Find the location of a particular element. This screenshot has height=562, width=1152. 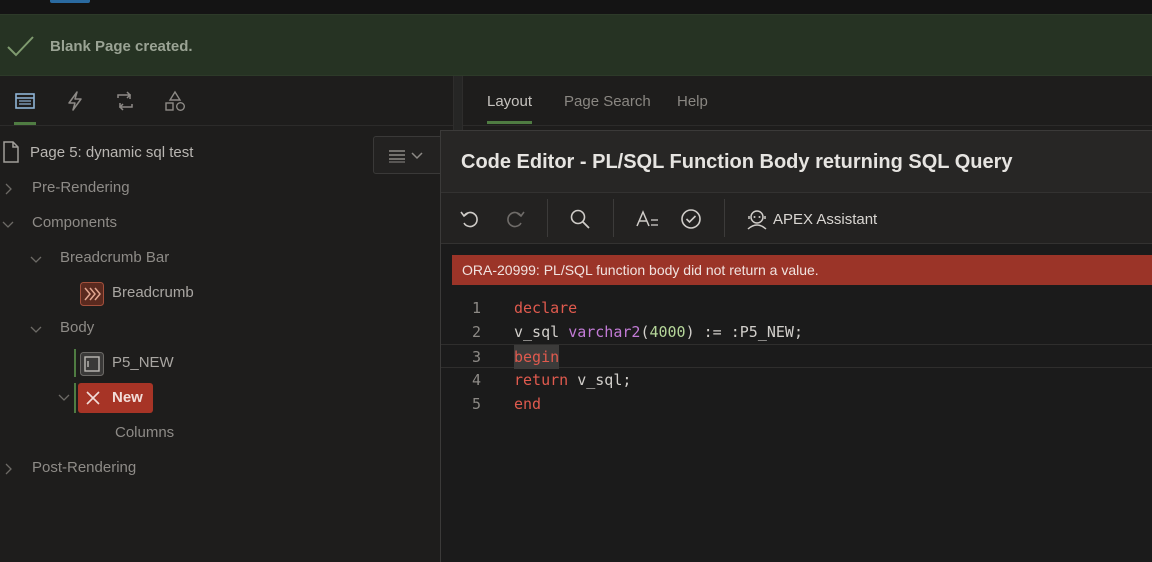

top-bar is located at coordinates (576, 7).